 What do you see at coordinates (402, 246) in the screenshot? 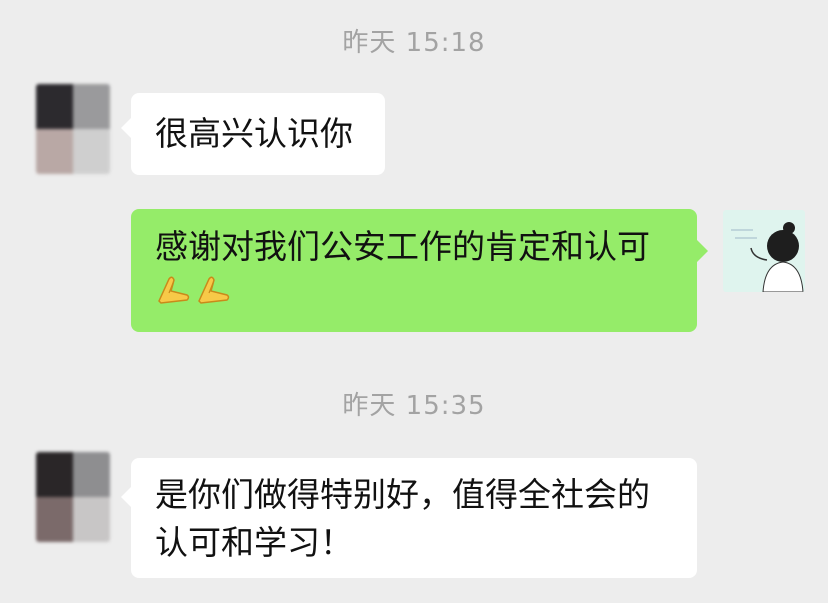
I see `message-text: 感谢对我们公安工作的肯定和认可` at bounding box center [402, 246].